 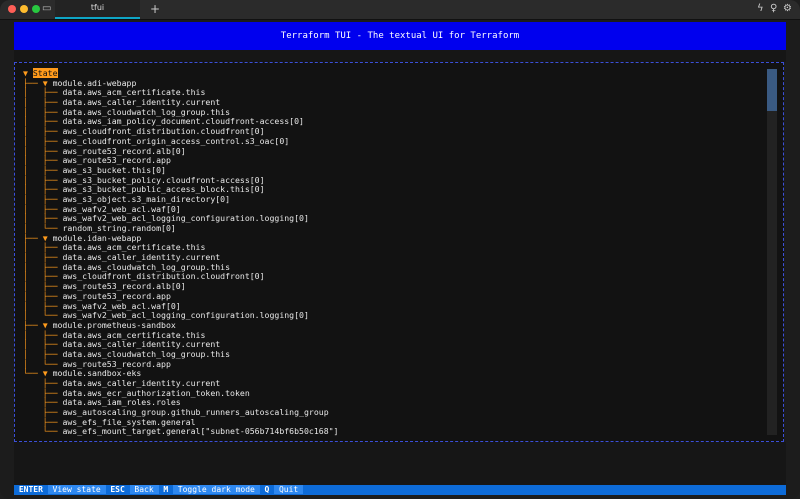 What do you see at coordinates (114, 324) in the screenshot?
I see `module-label: module.prometheus-sandbox` at bounding box center [114, 324].